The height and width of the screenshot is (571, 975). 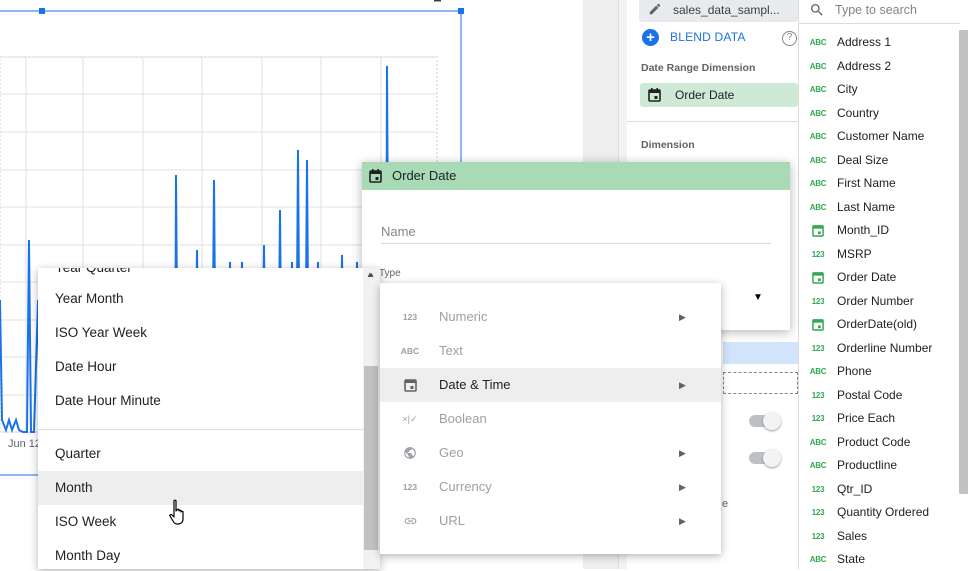 I want to click on field-label: Customer Name, so click(x=881, y=136).